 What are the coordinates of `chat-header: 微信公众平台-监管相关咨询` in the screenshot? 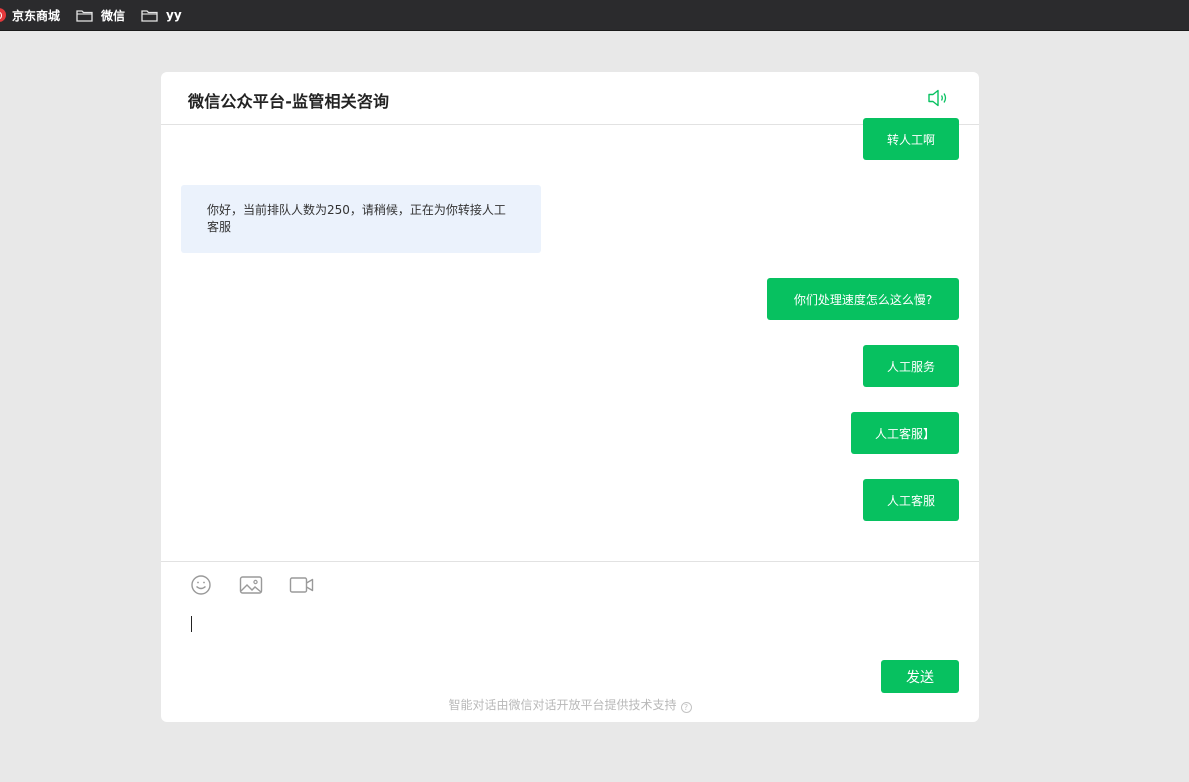 It's located at (570, 98).